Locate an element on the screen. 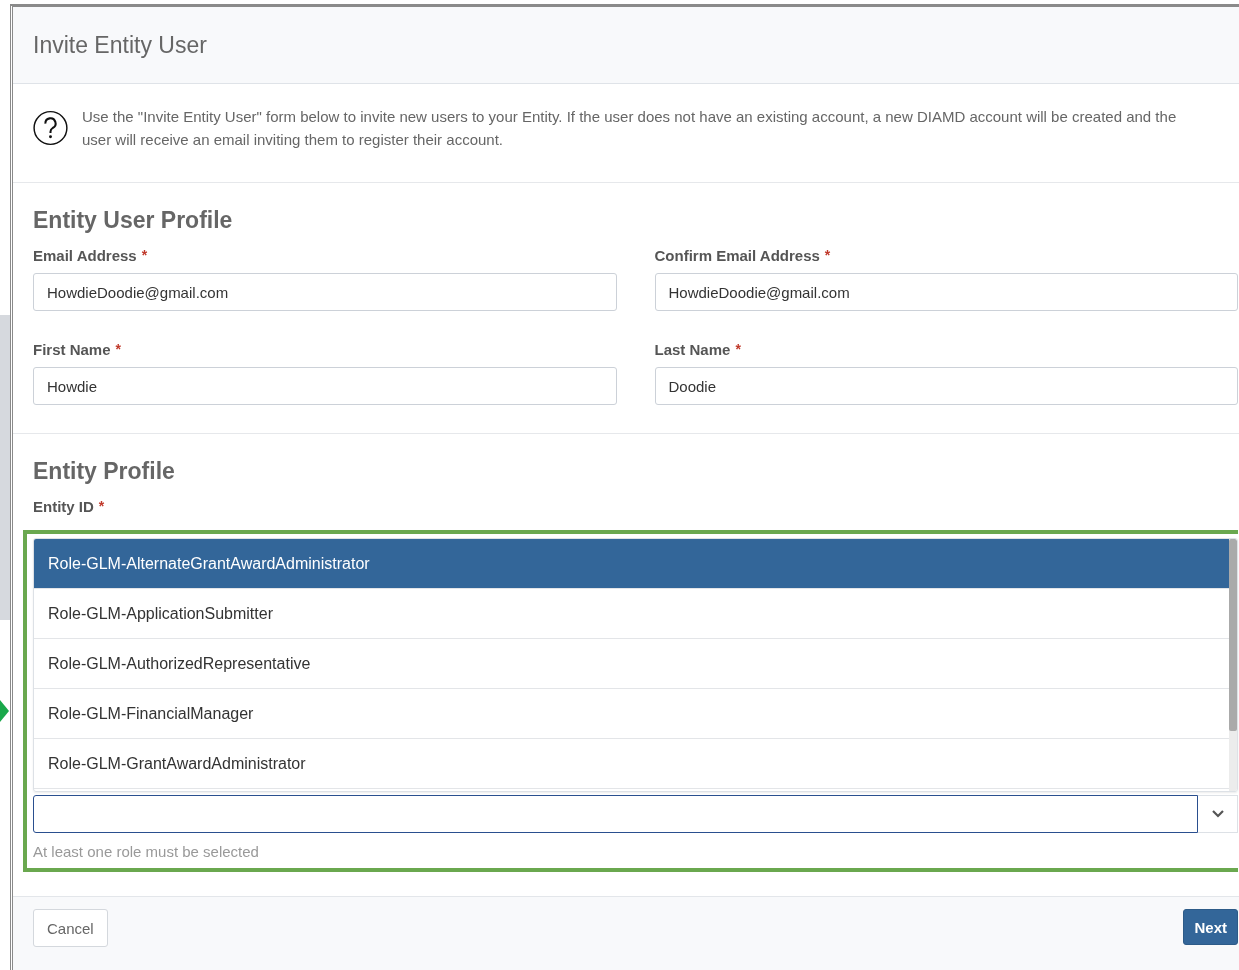 The width and height of the screenshot is (1239, 970). text-field: Howdie is located at coordinates (325, 386).